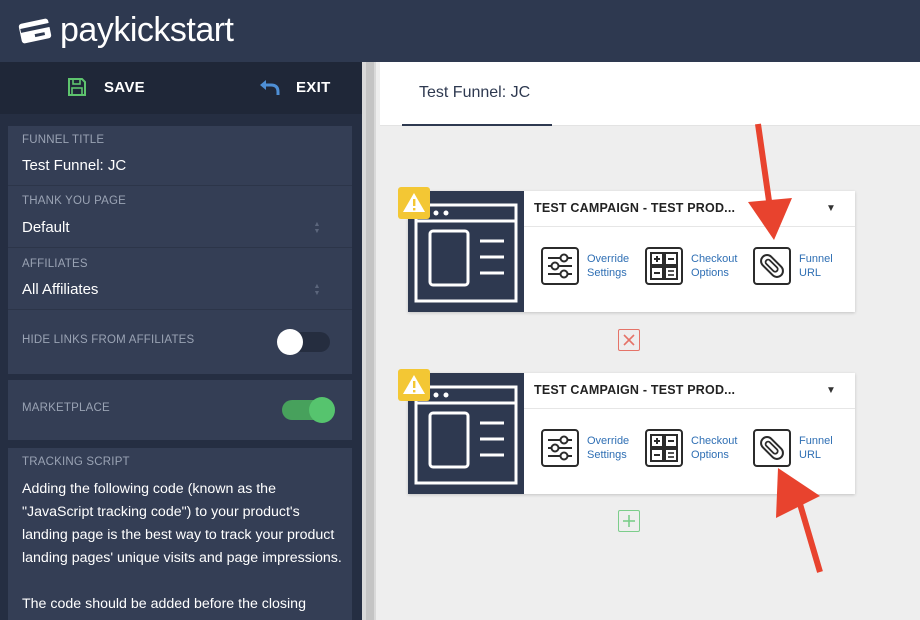 This screenshot has width=920, height=620. I want to click on logo: paykickstart, so click(126, 30).